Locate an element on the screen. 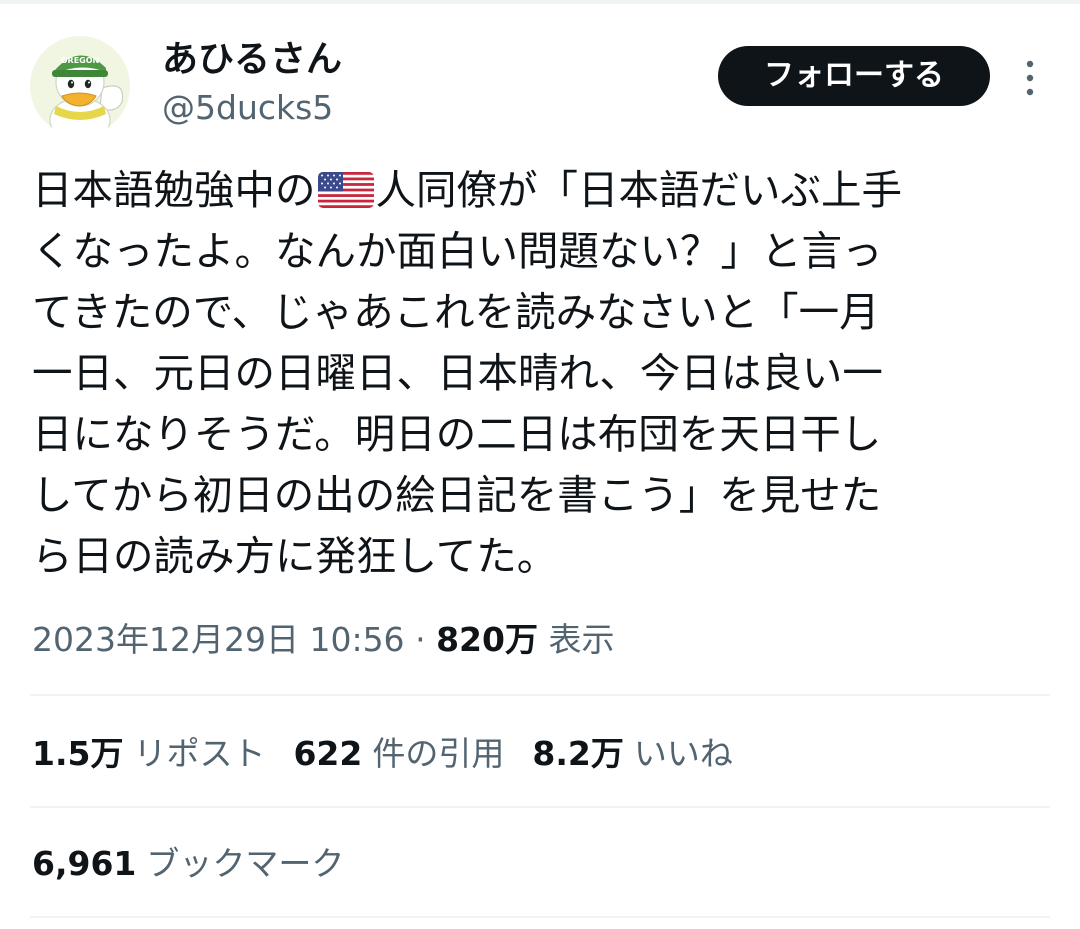  tweet-line: くなったよ。なんか面白い問題ない？」と言っ is located at coordinates (457, 251).